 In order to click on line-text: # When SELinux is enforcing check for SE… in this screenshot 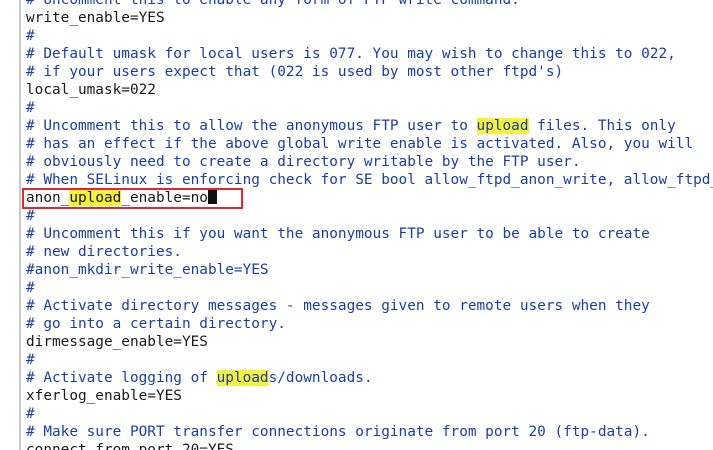, I will do `click(369, 180)`.